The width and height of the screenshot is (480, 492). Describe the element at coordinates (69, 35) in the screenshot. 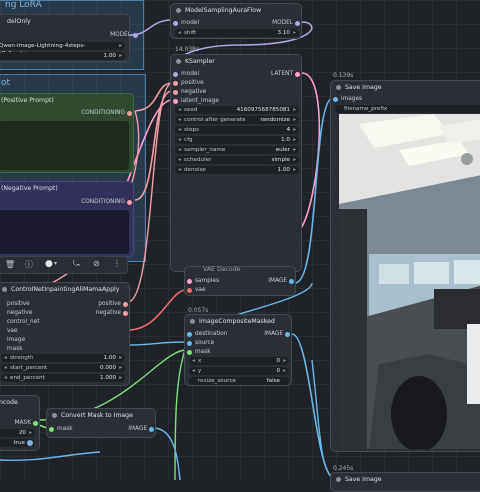

I see `lora-output-model: MODEL` at that location.